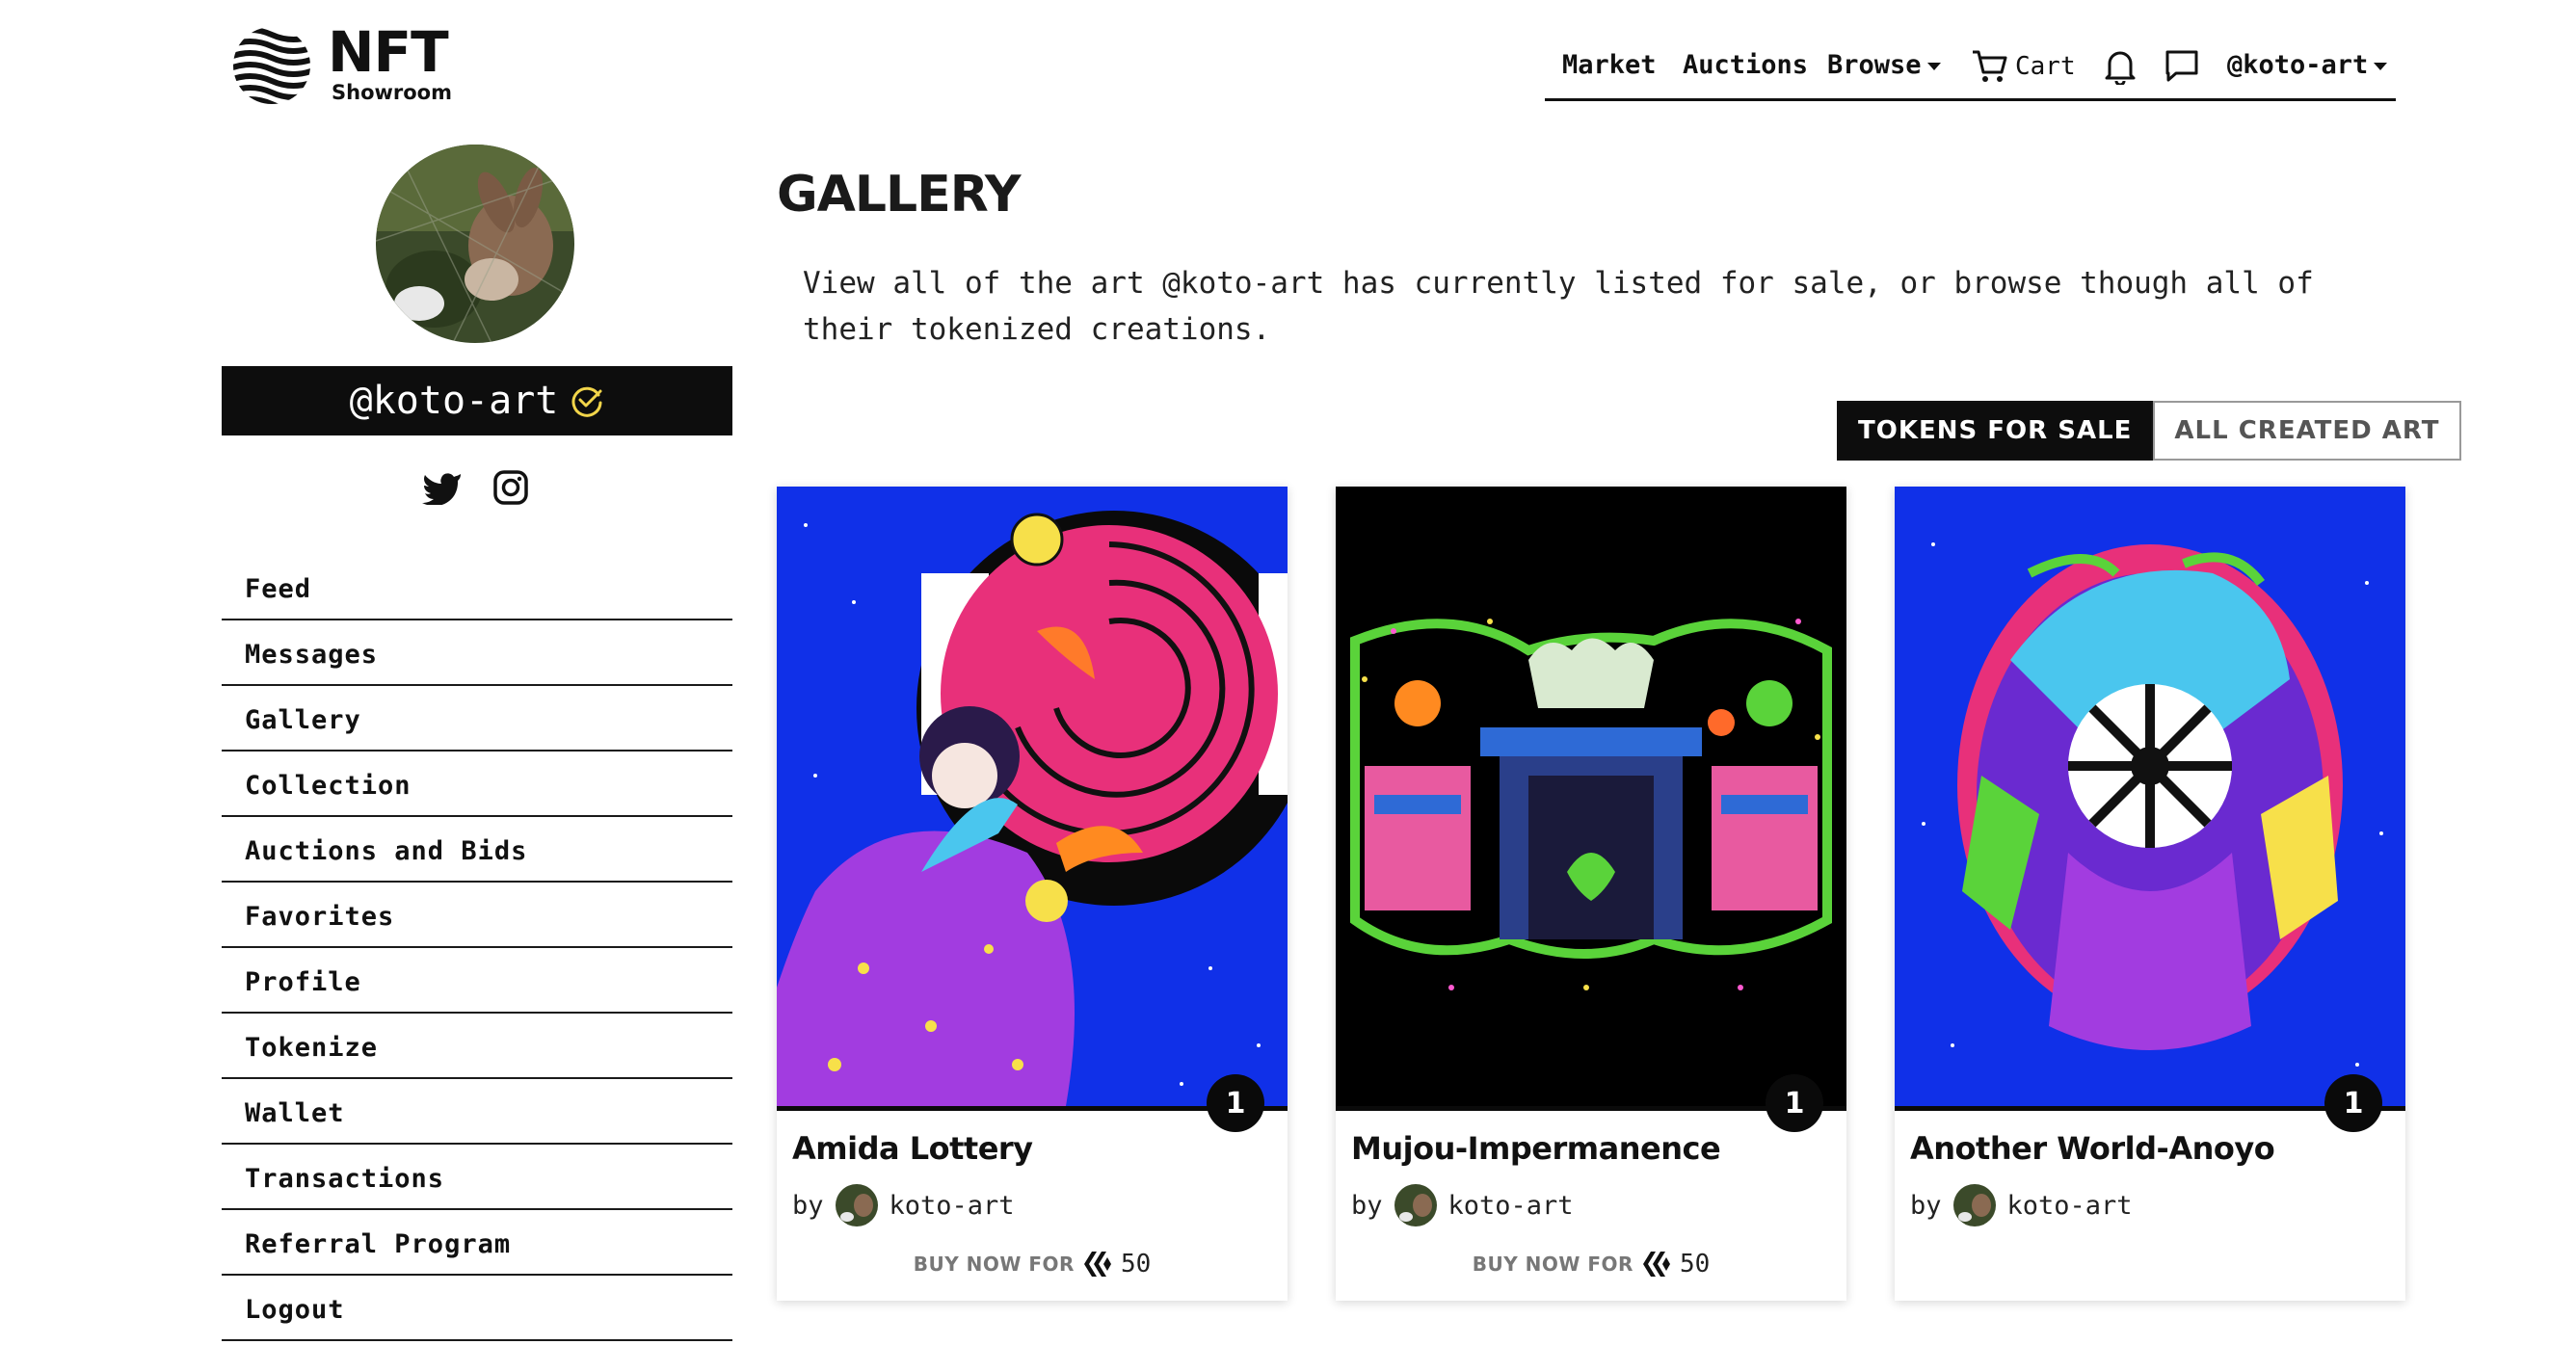  What do you see at coordinates (2182, 65) in the screenshot?
I see `message-icon` at bounding box center [2182, 65].